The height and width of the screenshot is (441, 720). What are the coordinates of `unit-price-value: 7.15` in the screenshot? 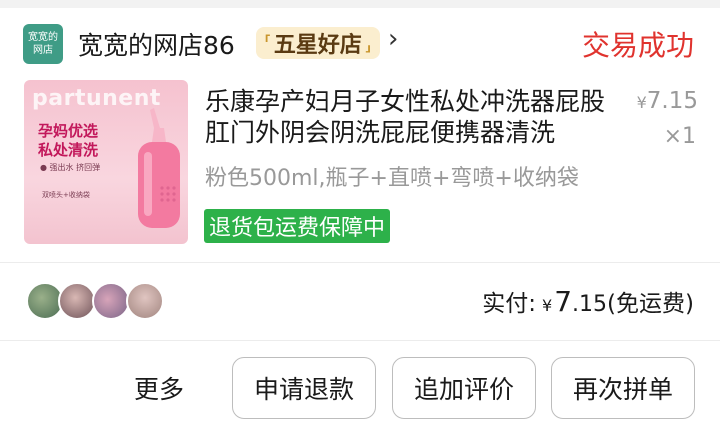 It's located at (672, 101).